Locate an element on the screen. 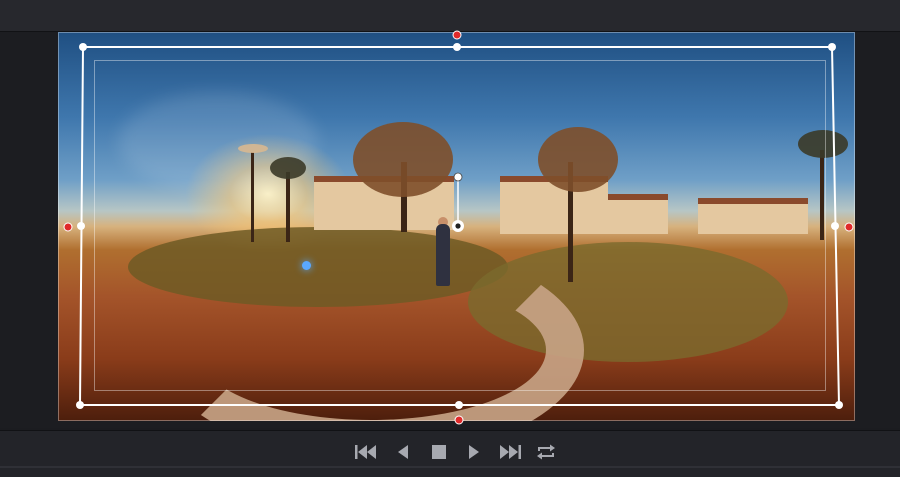 Image resolution: width=900 pixels, height=477 pixels. loop-button is located at coordinates (546, 452).